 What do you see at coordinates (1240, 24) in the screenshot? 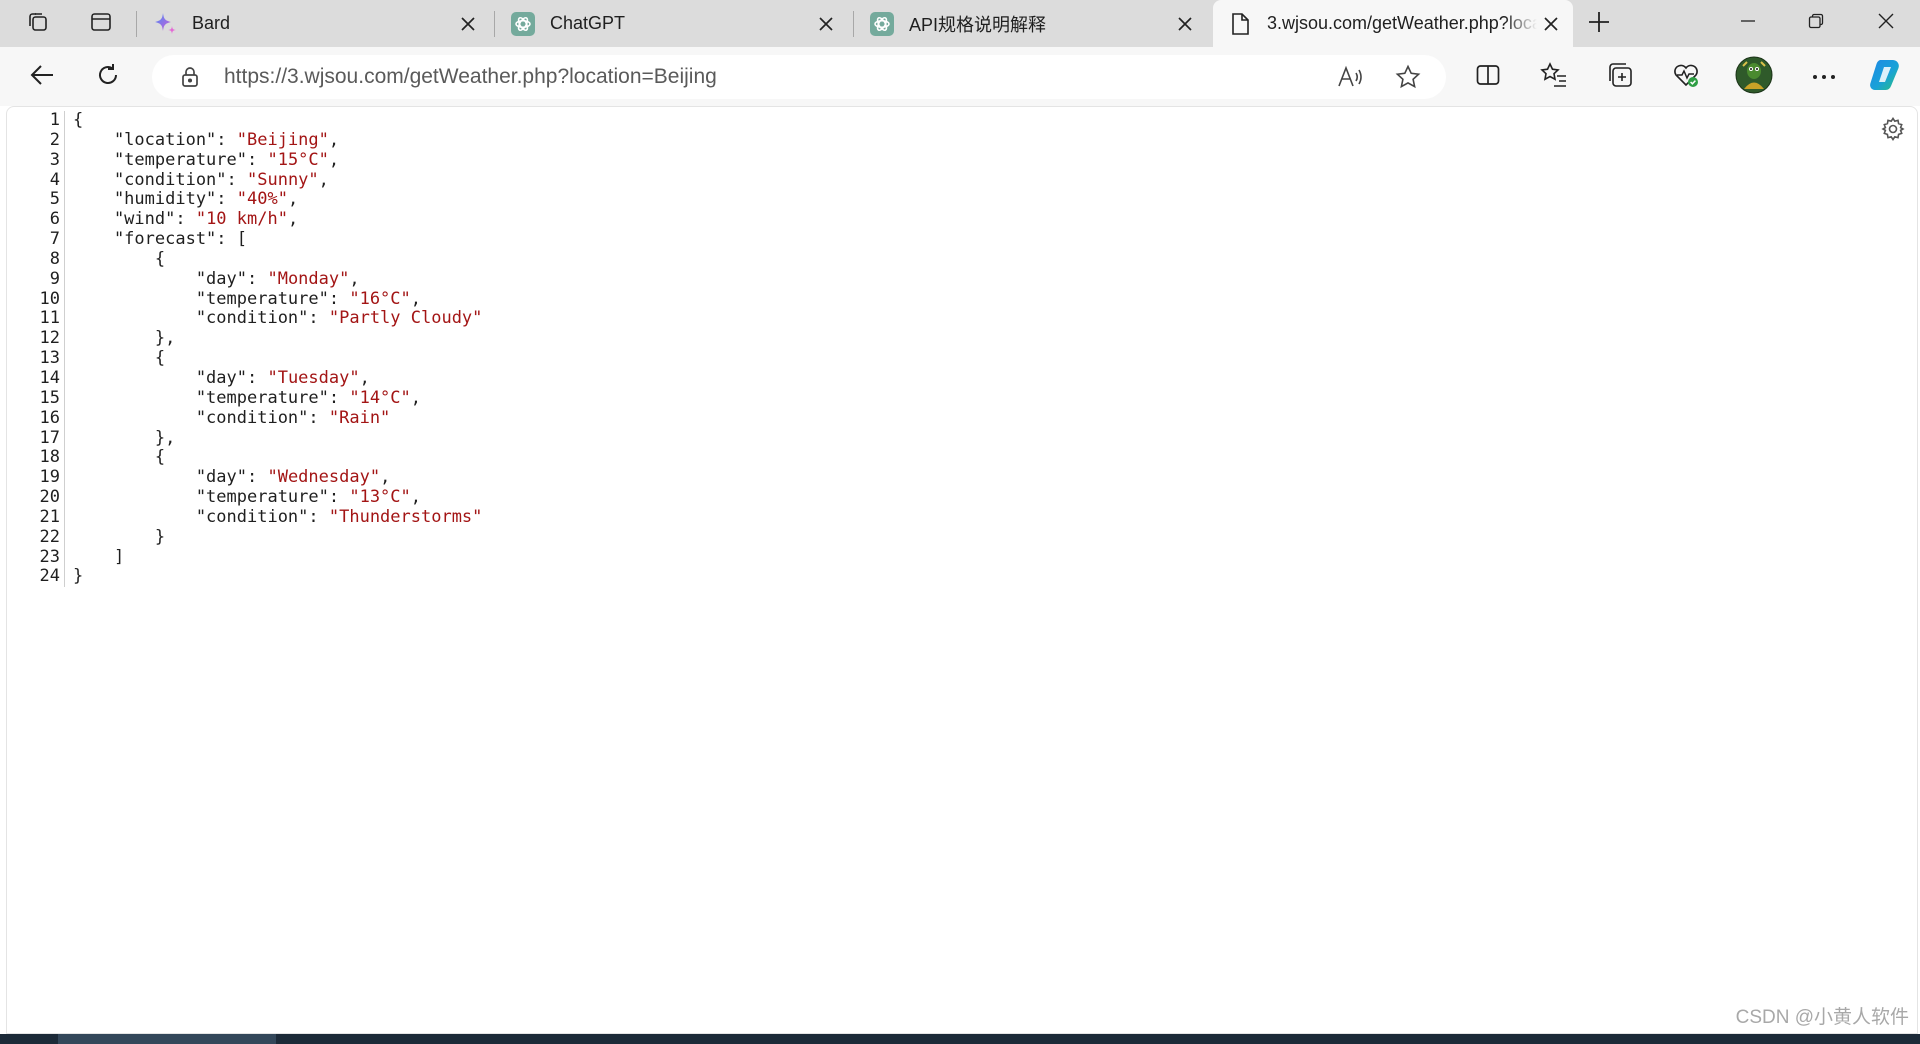
I see `document-icon` at bounding box center [1240, 24].